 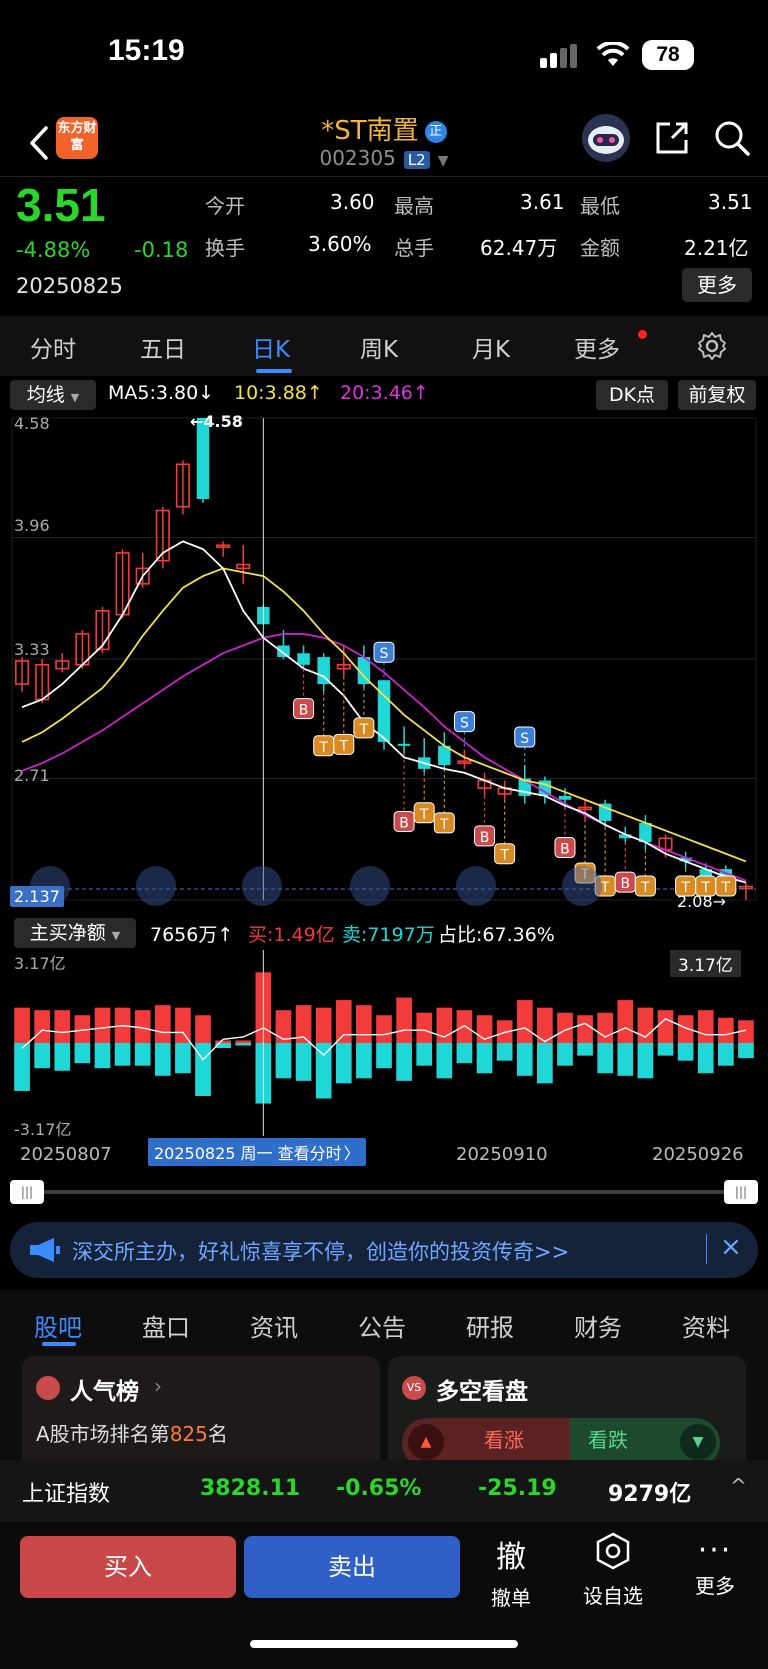 What do you see at coordinates (104, 1392) in the screenshot?
I see `popularity-title: 人气榜` at bounding box center [104, 1392].